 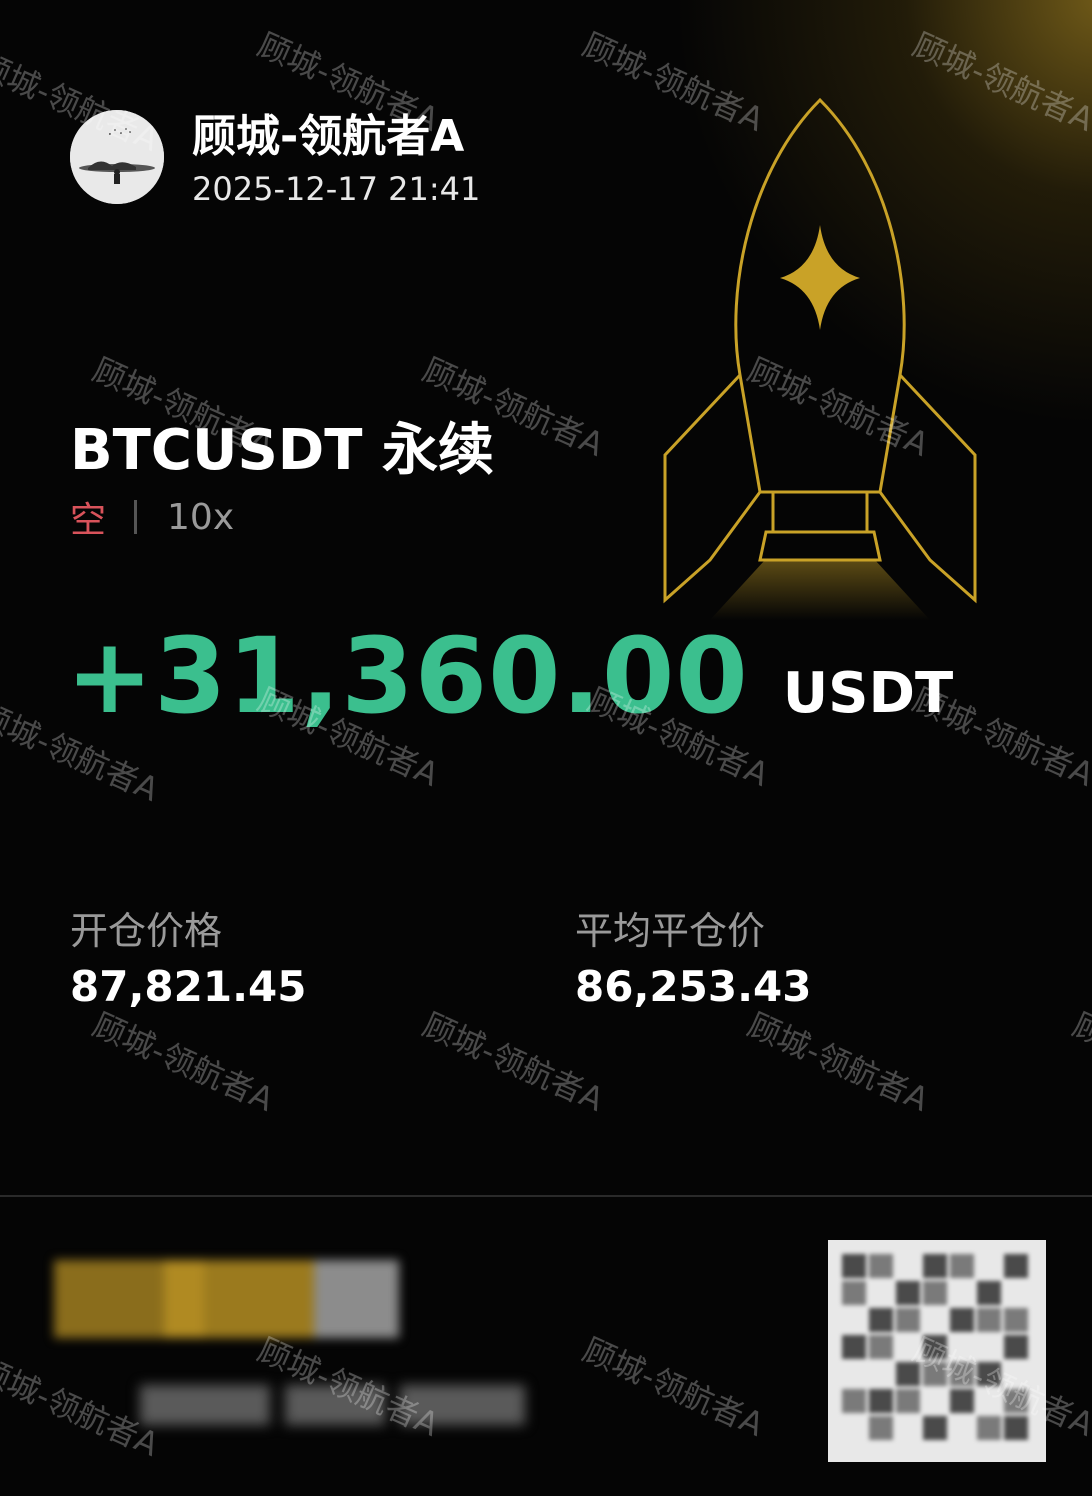 I want to click on close-price-value: 86,253.43, so click(x=693, y=986).